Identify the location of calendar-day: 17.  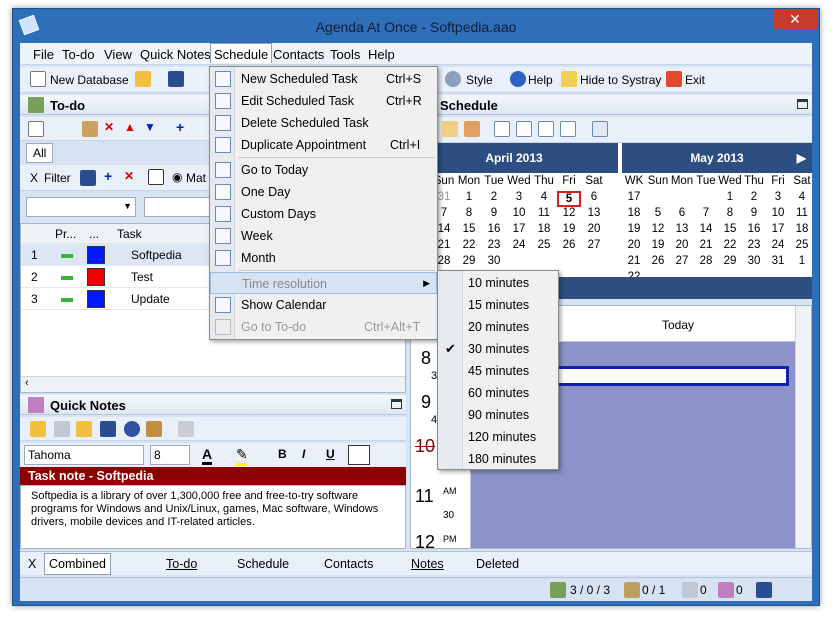
(519, 229).